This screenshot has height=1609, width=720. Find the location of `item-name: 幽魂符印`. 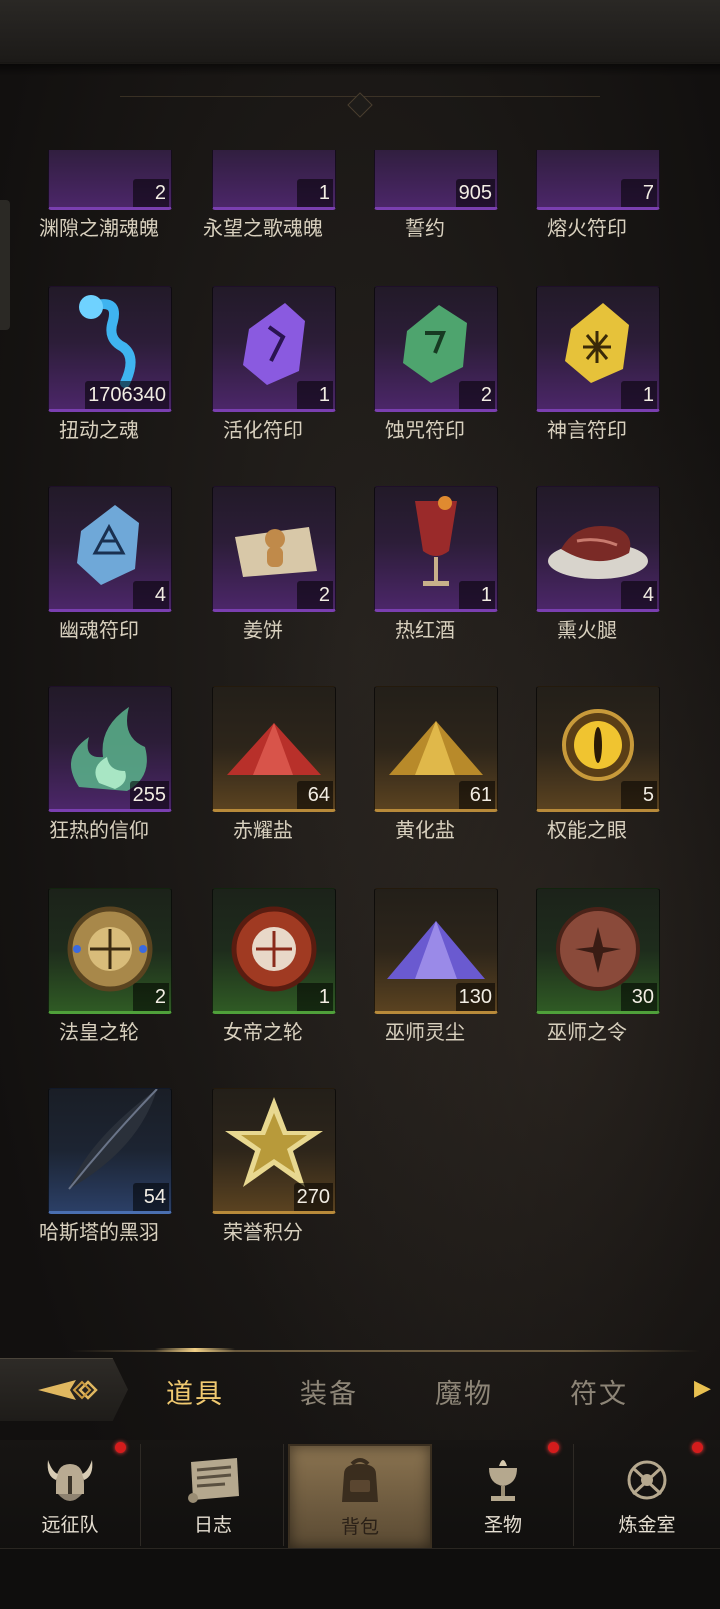

item-name: 幽魂符印 is located at coordinates (99, 630).